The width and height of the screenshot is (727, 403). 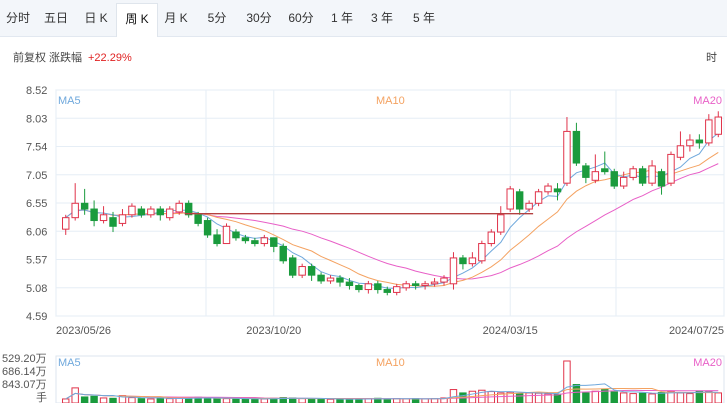 What do you see at coordinates (342, 18) in the screenshot?
I see `tab-8: 1 年` at bounding box center [342, 18].